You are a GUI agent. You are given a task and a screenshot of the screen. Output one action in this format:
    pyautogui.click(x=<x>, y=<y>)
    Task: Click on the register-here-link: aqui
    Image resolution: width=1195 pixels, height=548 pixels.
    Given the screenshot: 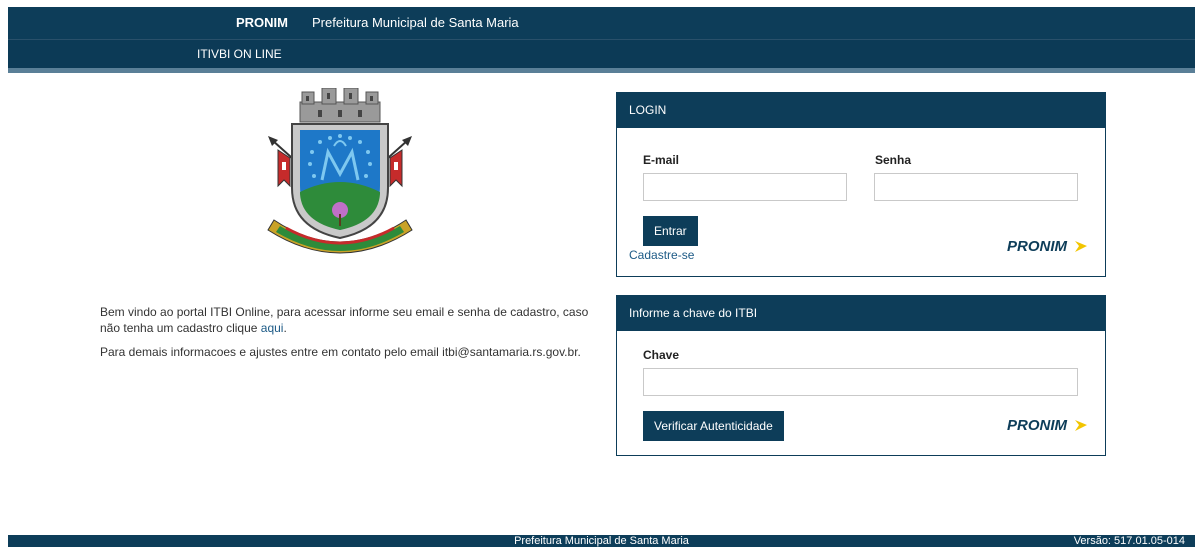 What is the action you would take?
    pyautogui.click(x=272, y=328)
    